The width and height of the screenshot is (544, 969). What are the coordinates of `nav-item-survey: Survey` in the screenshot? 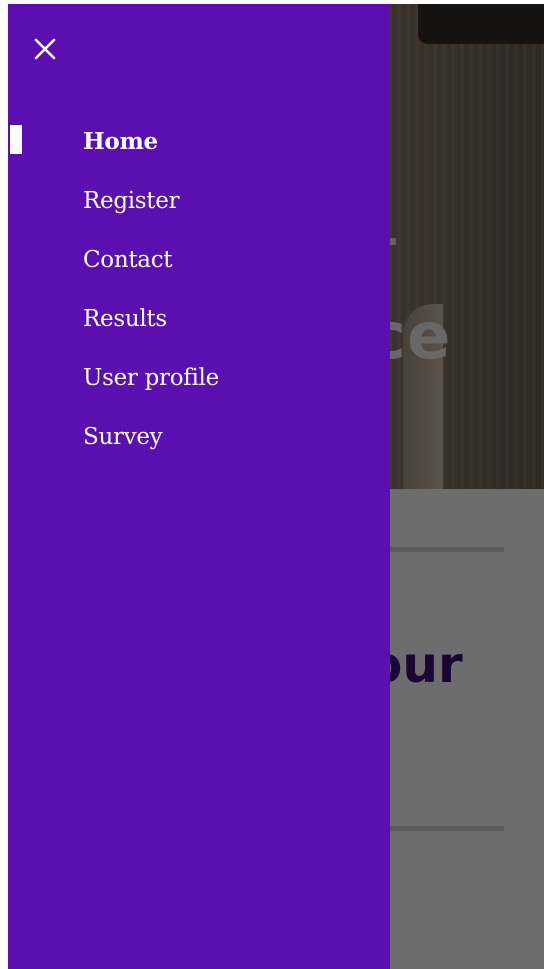 It's located at (199, 436).